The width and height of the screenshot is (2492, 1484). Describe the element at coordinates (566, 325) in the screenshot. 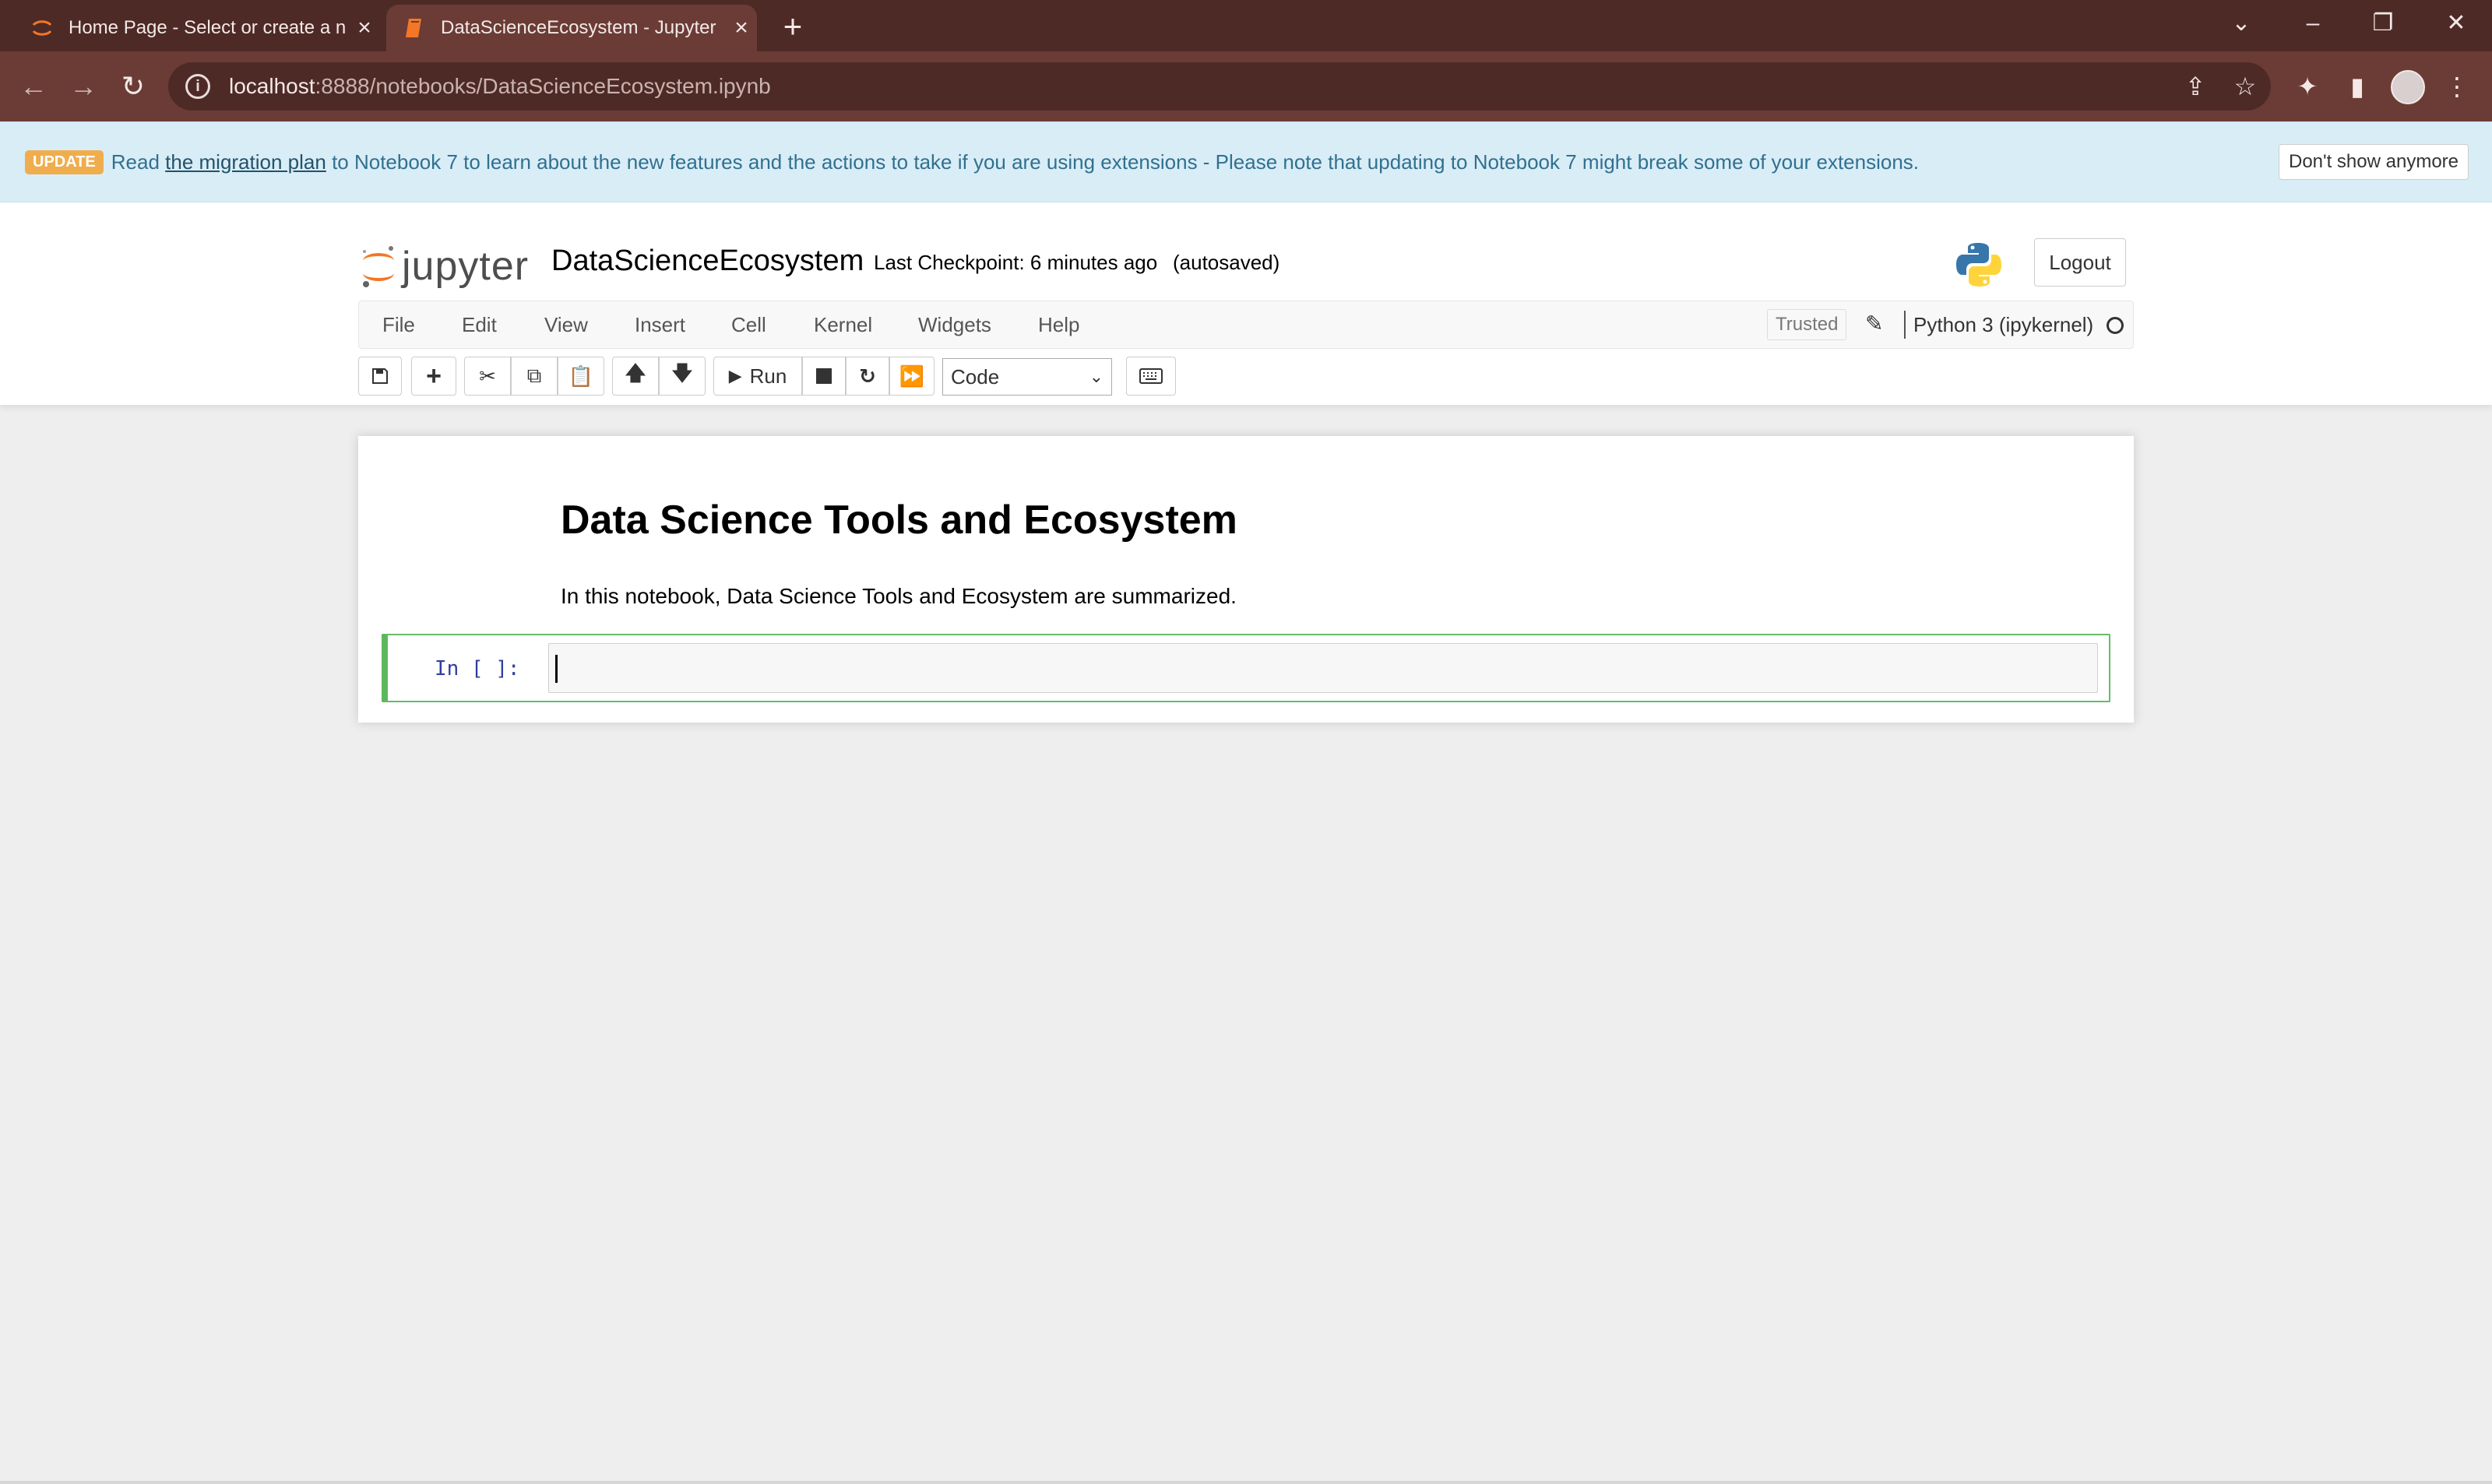

I see `menu-view: View` at that location.